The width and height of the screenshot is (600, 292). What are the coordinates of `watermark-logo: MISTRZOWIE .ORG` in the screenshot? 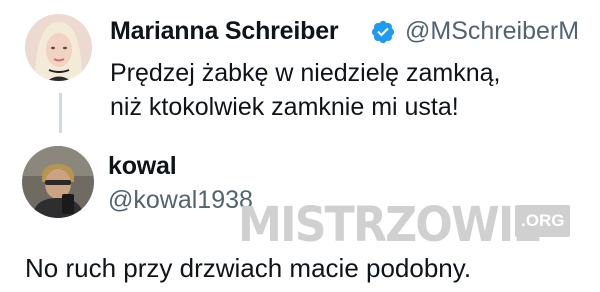 It's located at (404, 227).